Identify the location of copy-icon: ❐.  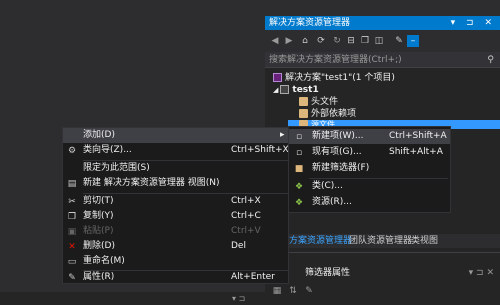
(72, 217).